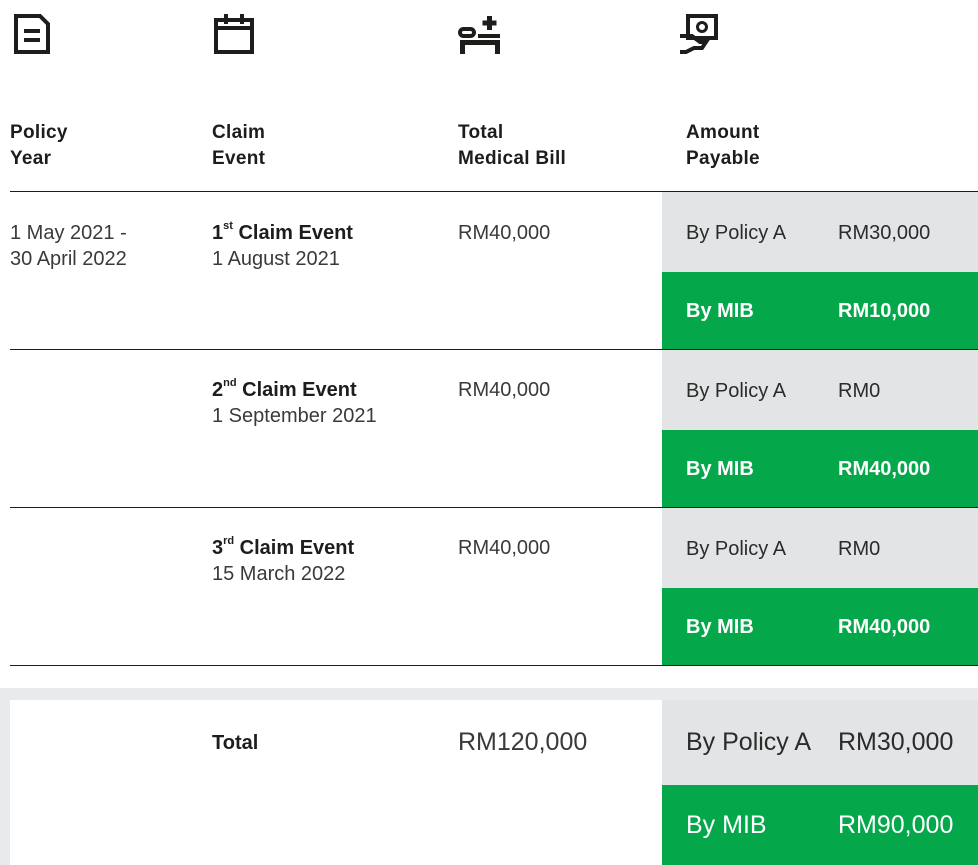 Image resolution: width=978 pixels, height=865 pixels. I want to click on row1-claim-event: 1st Claim Event 1 August 2021, so click(282, 246).